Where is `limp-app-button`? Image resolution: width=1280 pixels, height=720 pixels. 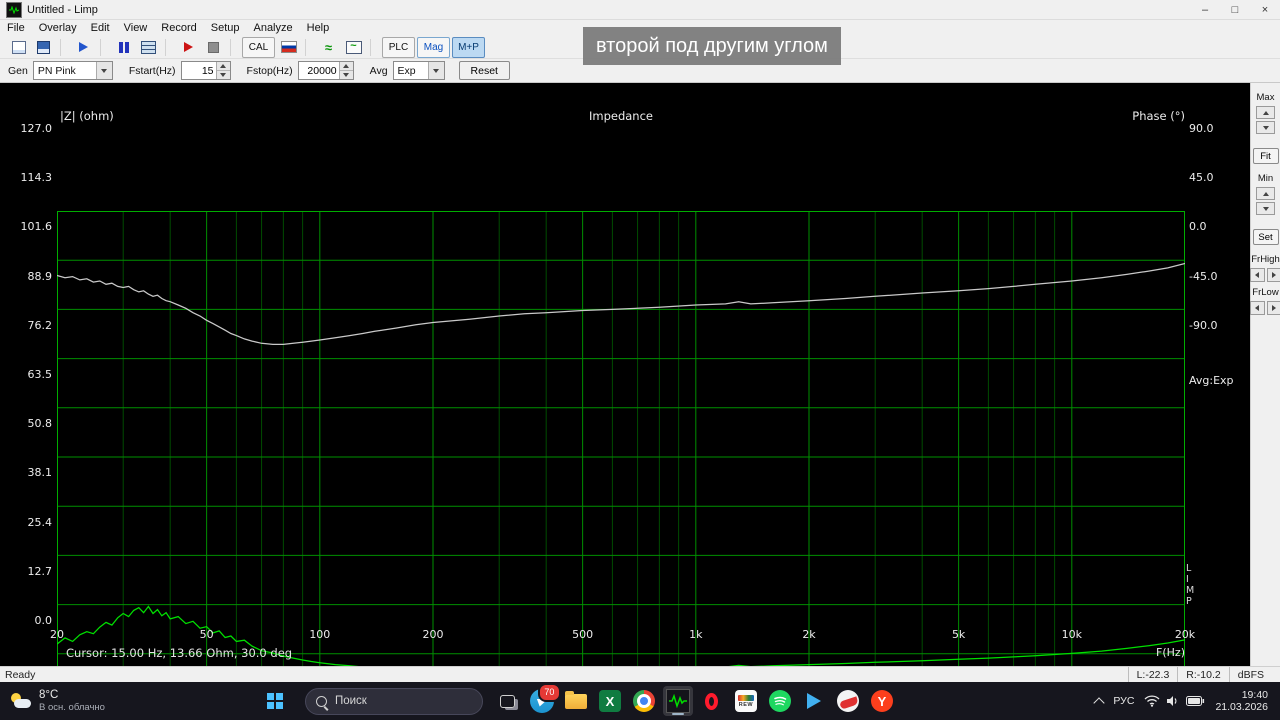 limp-app-button is located at coordinates (677, 701).